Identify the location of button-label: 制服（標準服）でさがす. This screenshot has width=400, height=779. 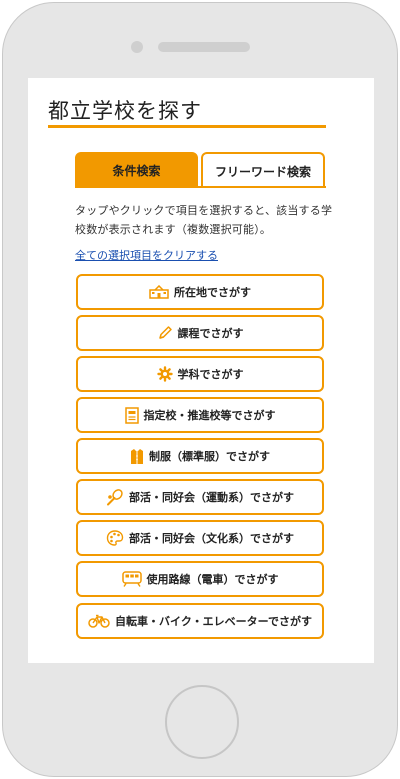
(209, 456).